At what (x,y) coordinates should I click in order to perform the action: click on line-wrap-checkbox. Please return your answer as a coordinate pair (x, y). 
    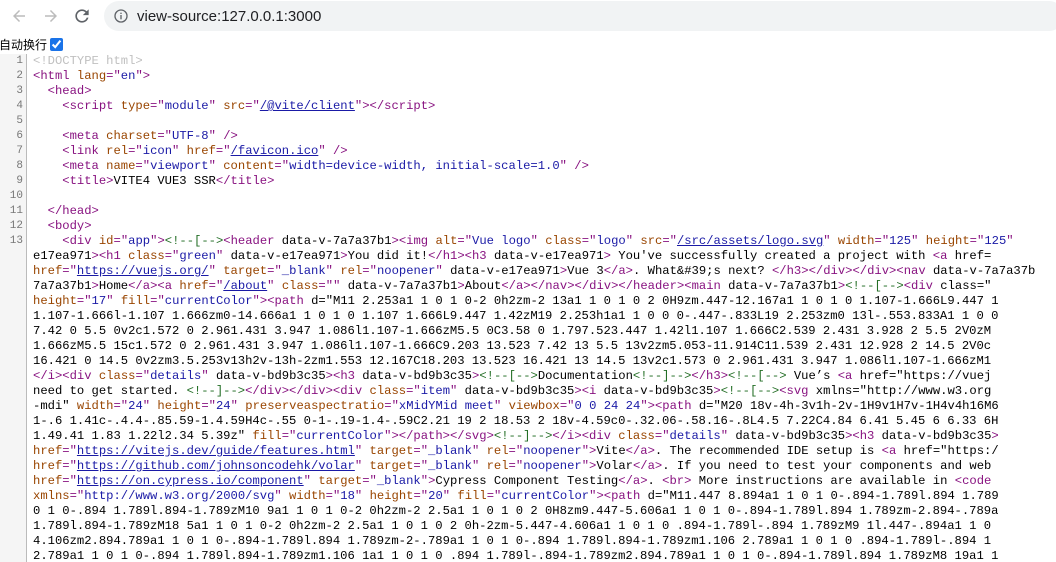
    Looking at the image, I should click on (57, 44).